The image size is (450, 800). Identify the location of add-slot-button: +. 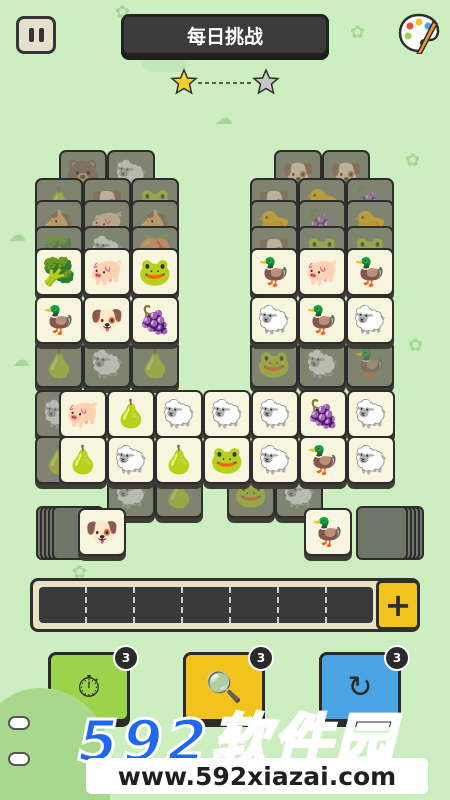
(398, 605).